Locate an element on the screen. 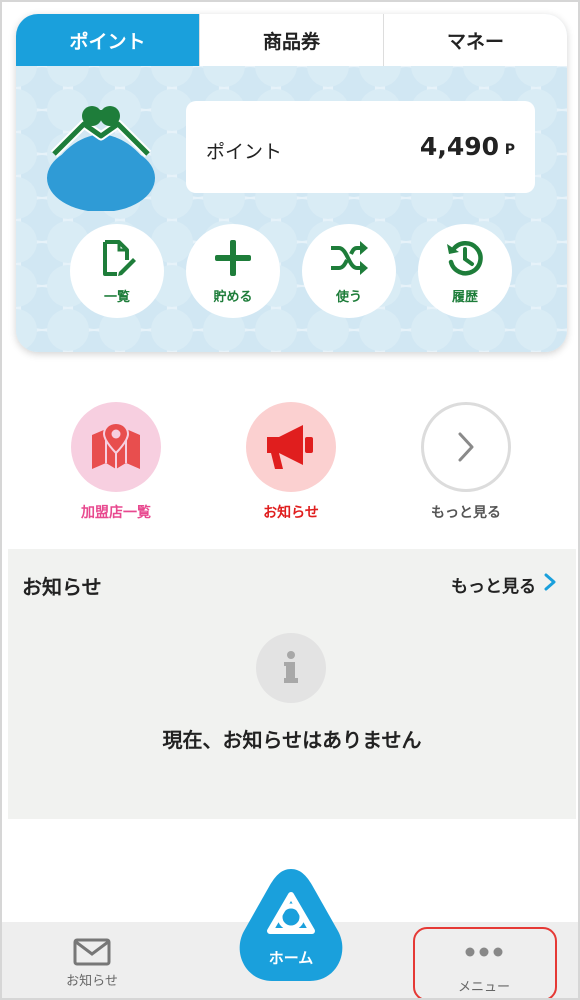  history-icon is located at coordinates (465, 257).